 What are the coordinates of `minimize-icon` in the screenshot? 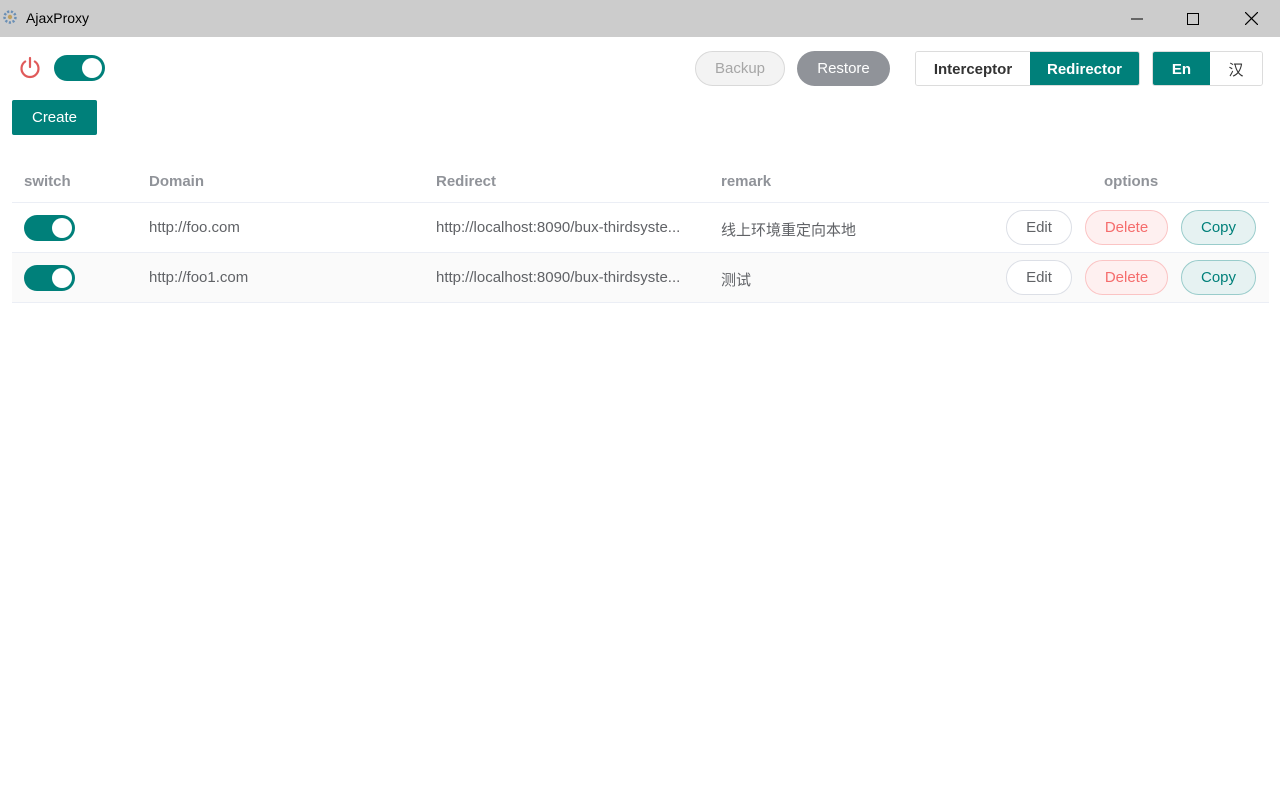 It's located at (1137, 18).